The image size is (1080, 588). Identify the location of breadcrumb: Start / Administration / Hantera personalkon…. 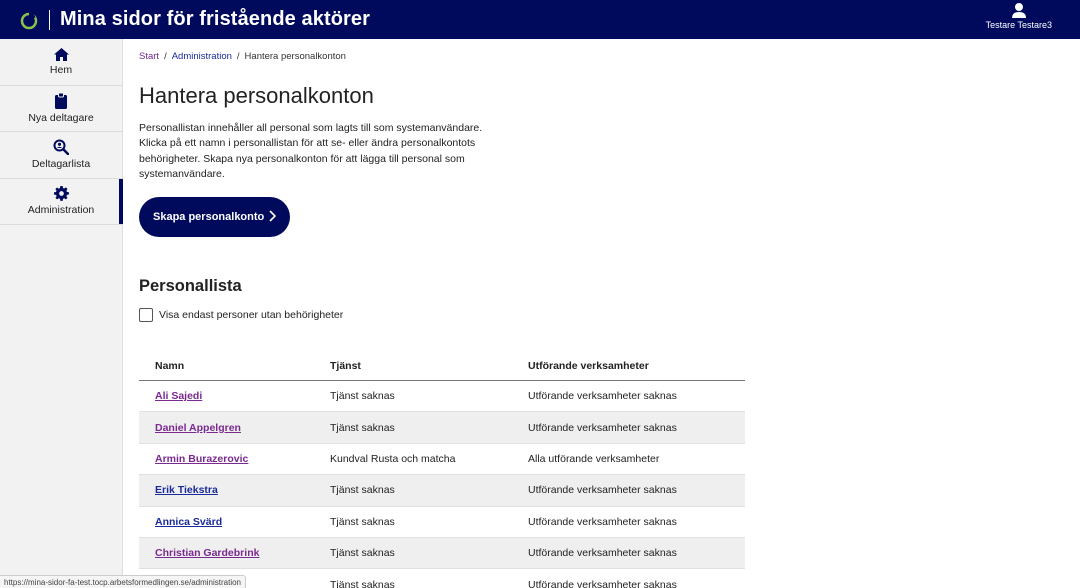
(242, 56).